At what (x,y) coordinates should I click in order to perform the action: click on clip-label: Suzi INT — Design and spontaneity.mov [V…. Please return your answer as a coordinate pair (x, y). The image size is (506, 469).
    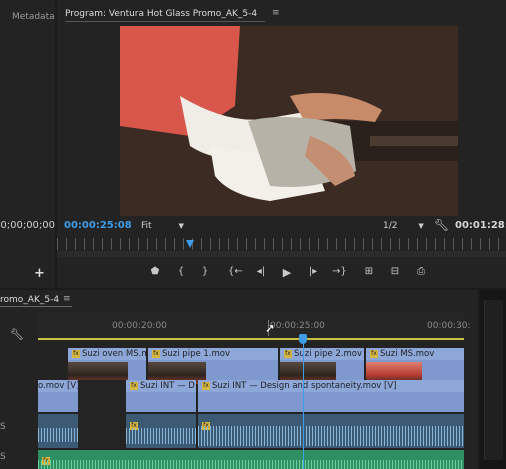
    Looking at the image, I should click on (304, 386).